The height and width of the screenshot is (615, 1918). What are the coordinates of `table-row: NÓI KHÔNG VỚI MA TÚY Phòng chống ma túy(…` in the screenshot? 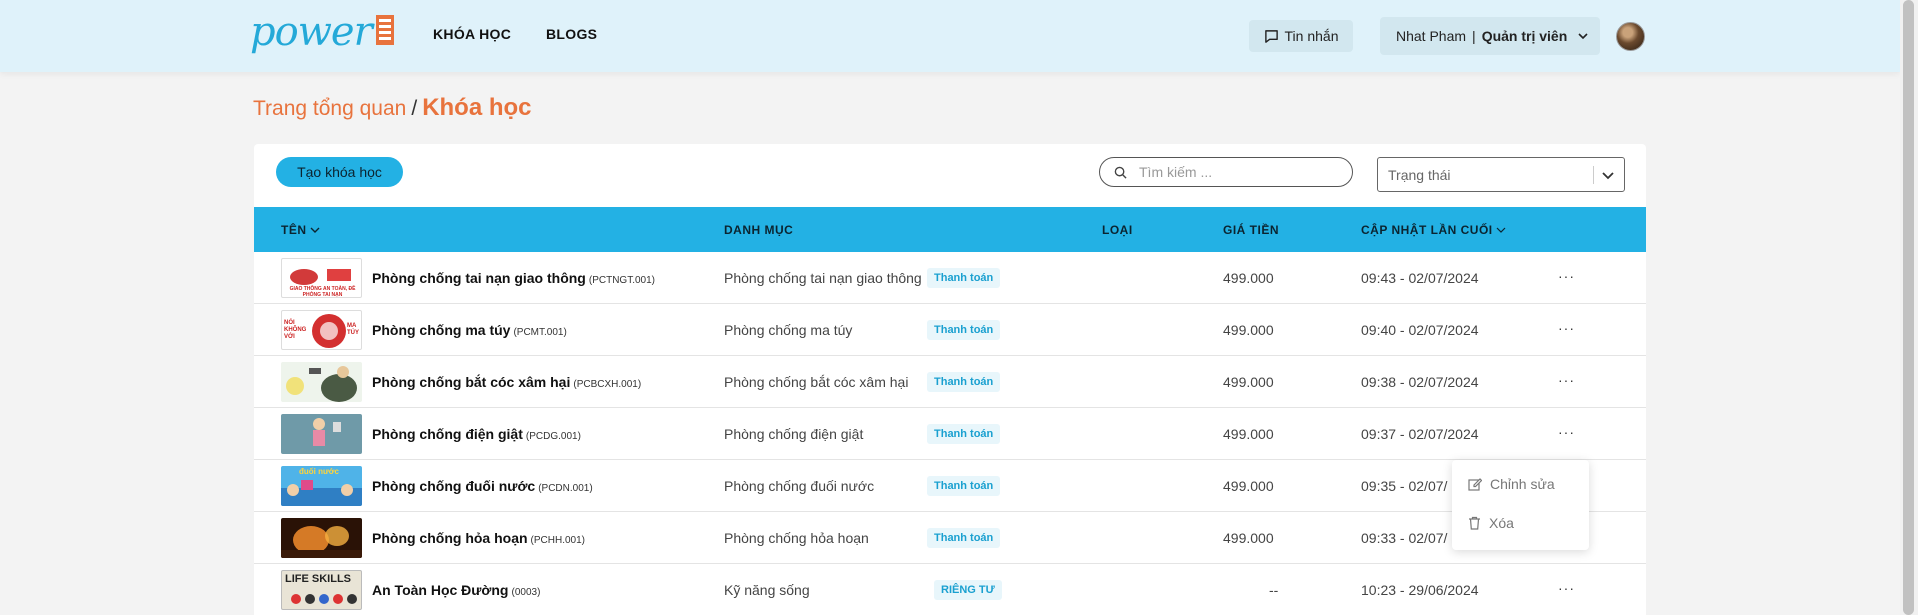 It's located at (950, 330).